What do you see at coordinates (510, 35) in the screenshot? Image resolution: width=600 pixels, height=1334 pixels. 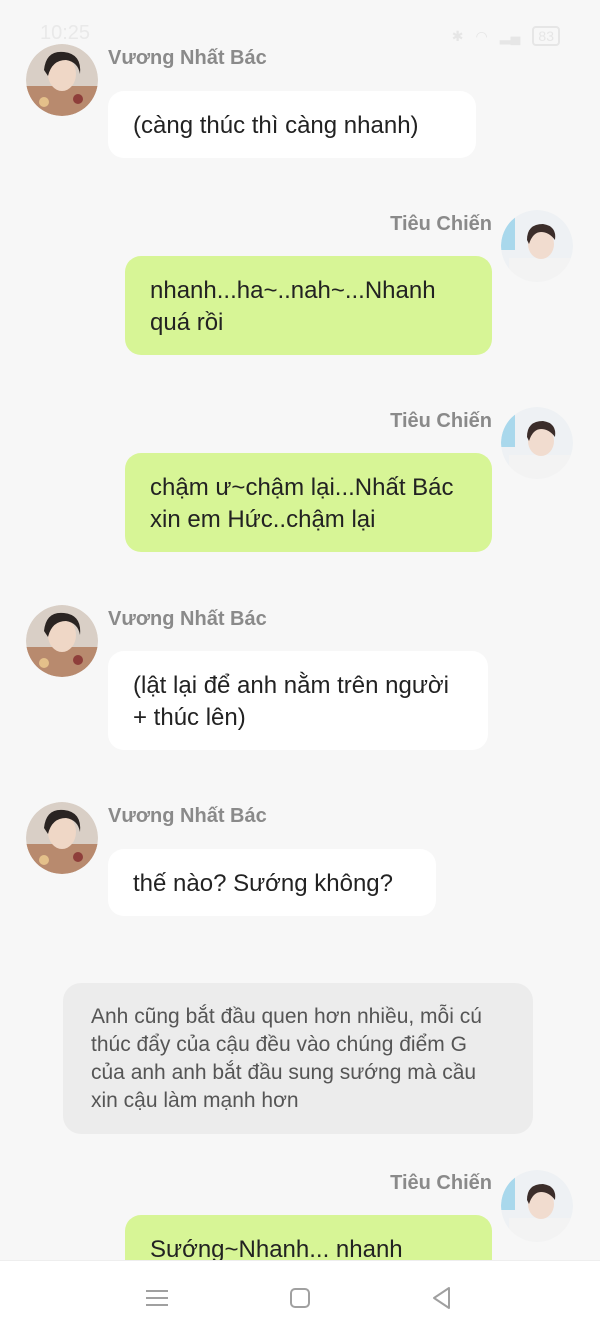 I see `signal-icon: ▂▄` at bounding box center [510, 35].